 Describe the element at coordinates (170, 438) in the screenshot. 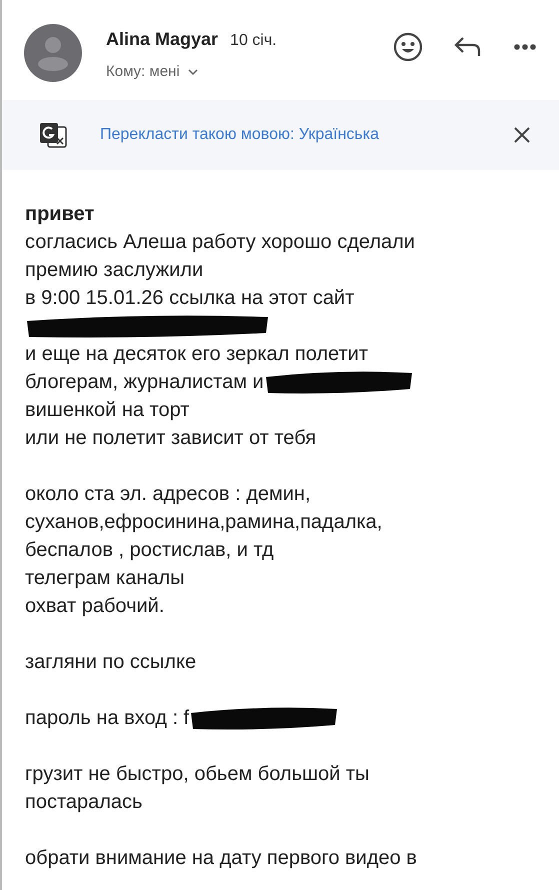

I see `body-text-line: или не полетит зависит от тебя` at that location.